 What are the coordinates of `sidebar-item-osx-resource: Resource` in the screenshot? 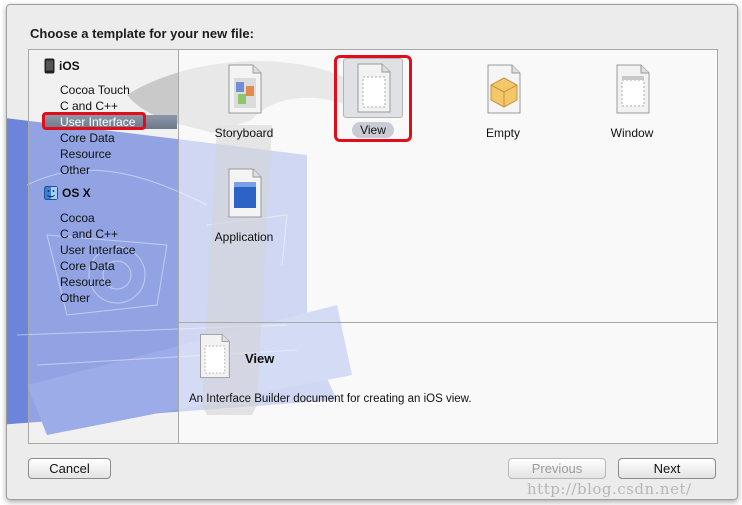 It's located at (85, 282).